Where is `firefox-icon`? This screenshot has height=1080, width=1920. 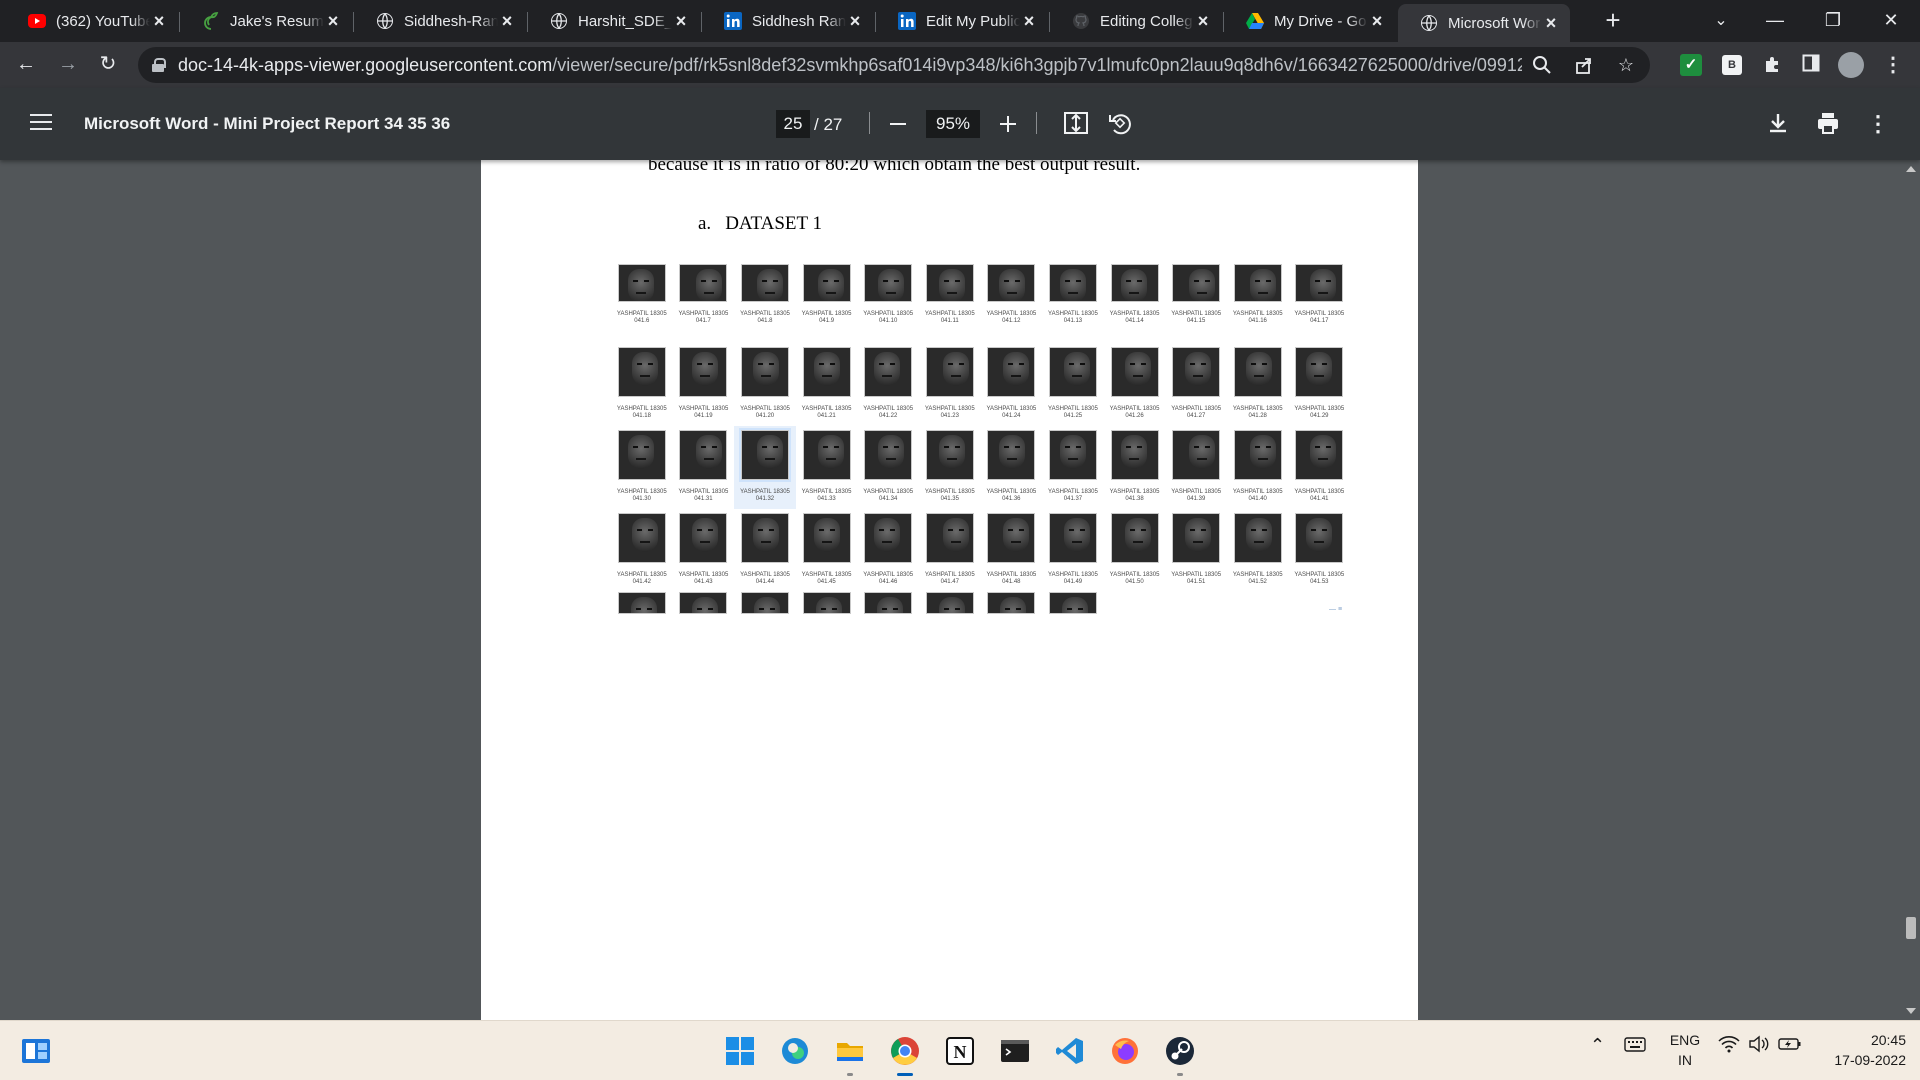 firefox-icon is located at coordinates (1125, 1051).